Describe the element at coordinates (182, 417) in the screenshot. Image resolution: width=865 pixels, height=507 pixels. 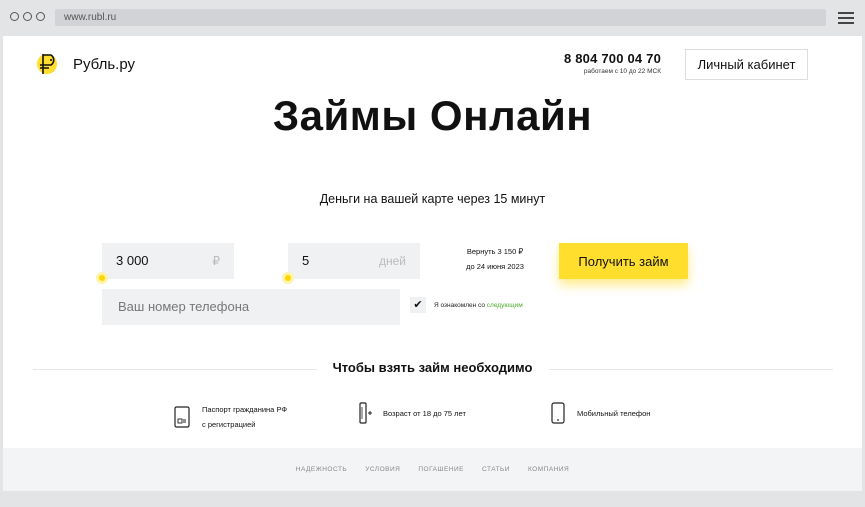
I see `passport-icon` at that location.